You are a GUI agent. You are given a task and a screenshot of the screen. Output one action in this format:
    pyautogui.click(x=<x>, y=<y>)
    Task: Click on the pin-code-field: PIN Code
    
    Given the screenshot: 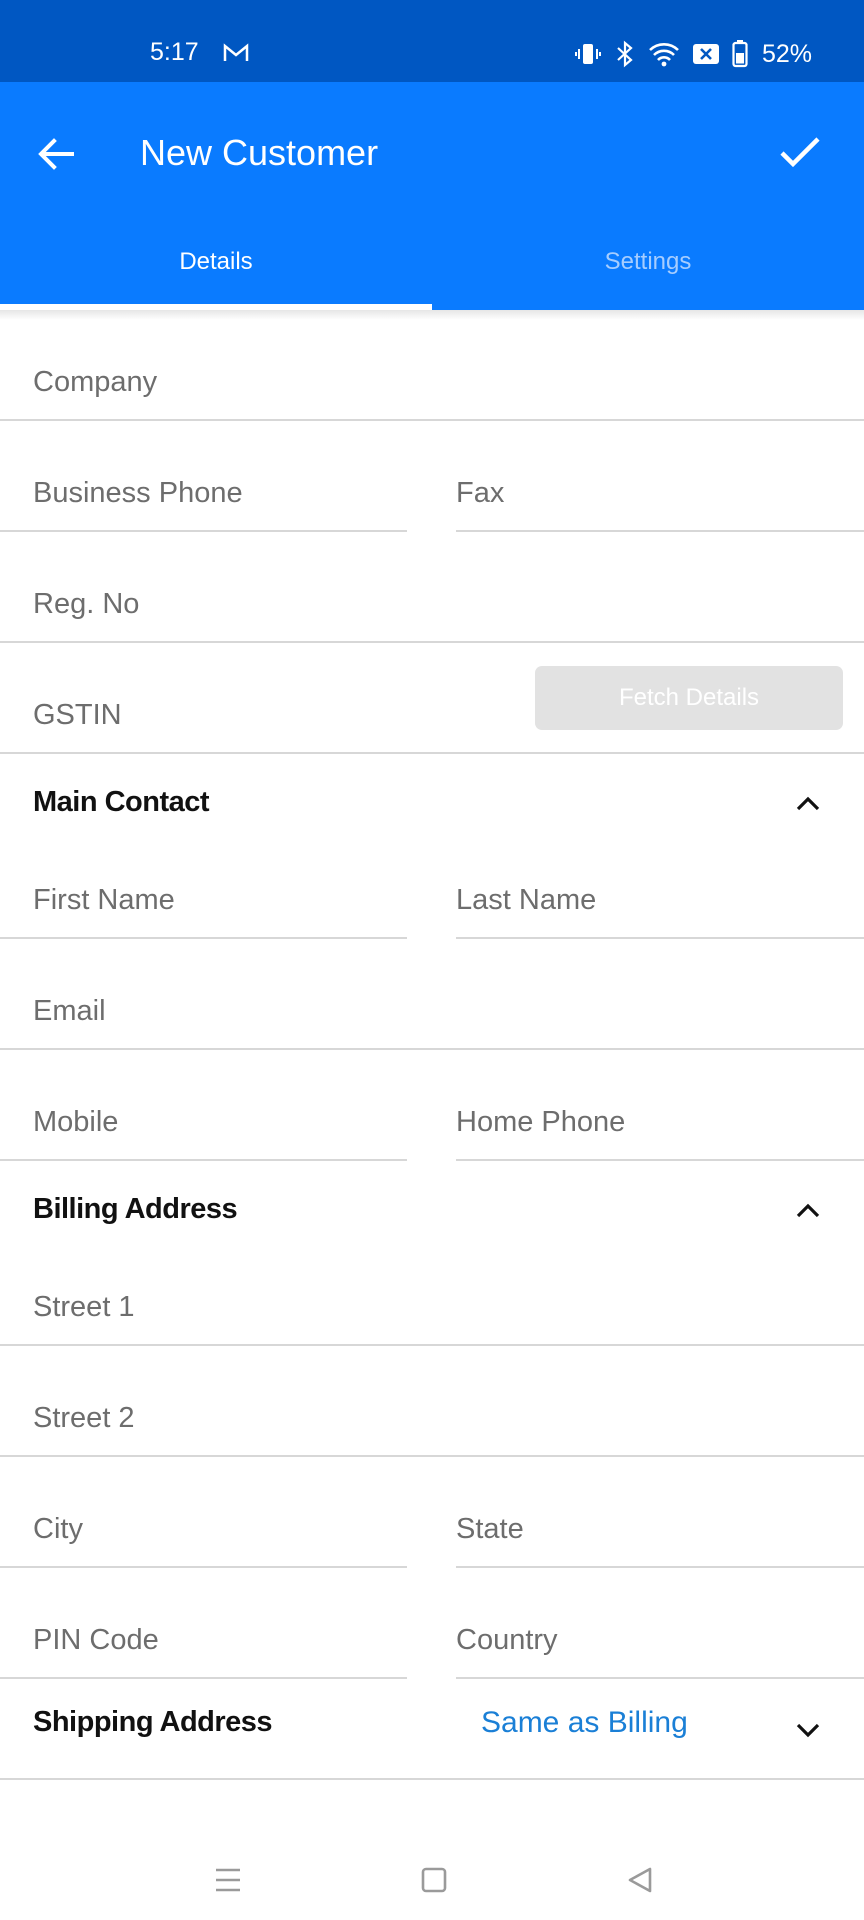 What is the action you would take?
    pyautogui.click(x=203, y=1623)
    